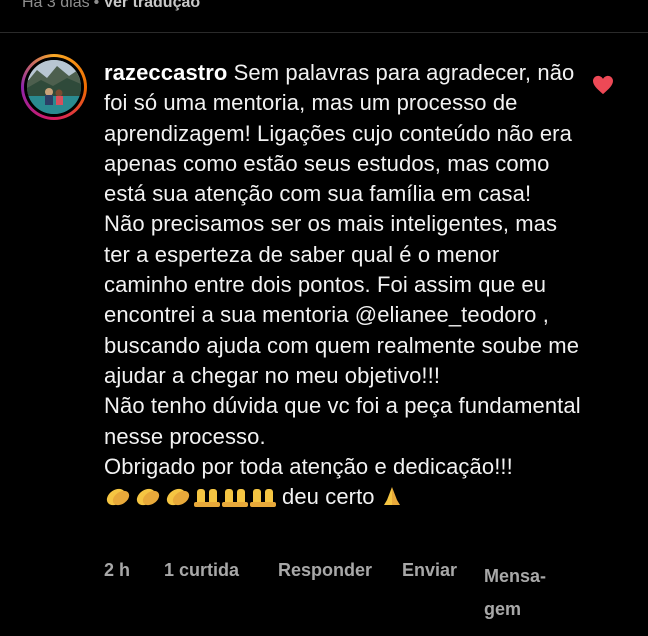  Describe the element at coordinates (446, 314) in the screenshot. I see `mention-link: @elianee_teodoro` at that location.